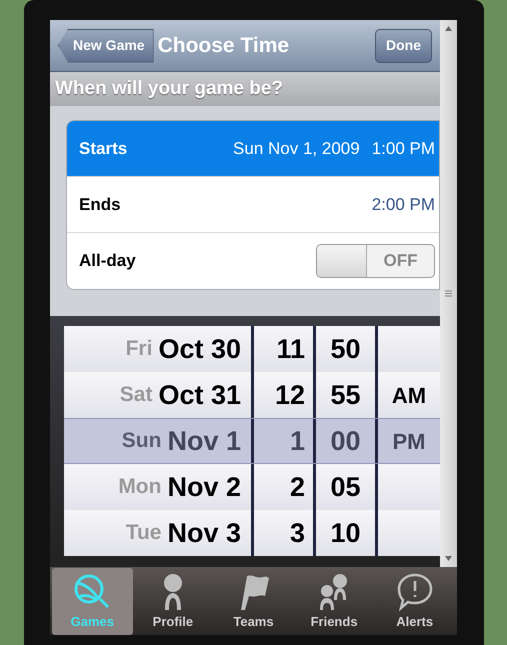  I want to click on weekday-text: Mon, so click(140, 487).